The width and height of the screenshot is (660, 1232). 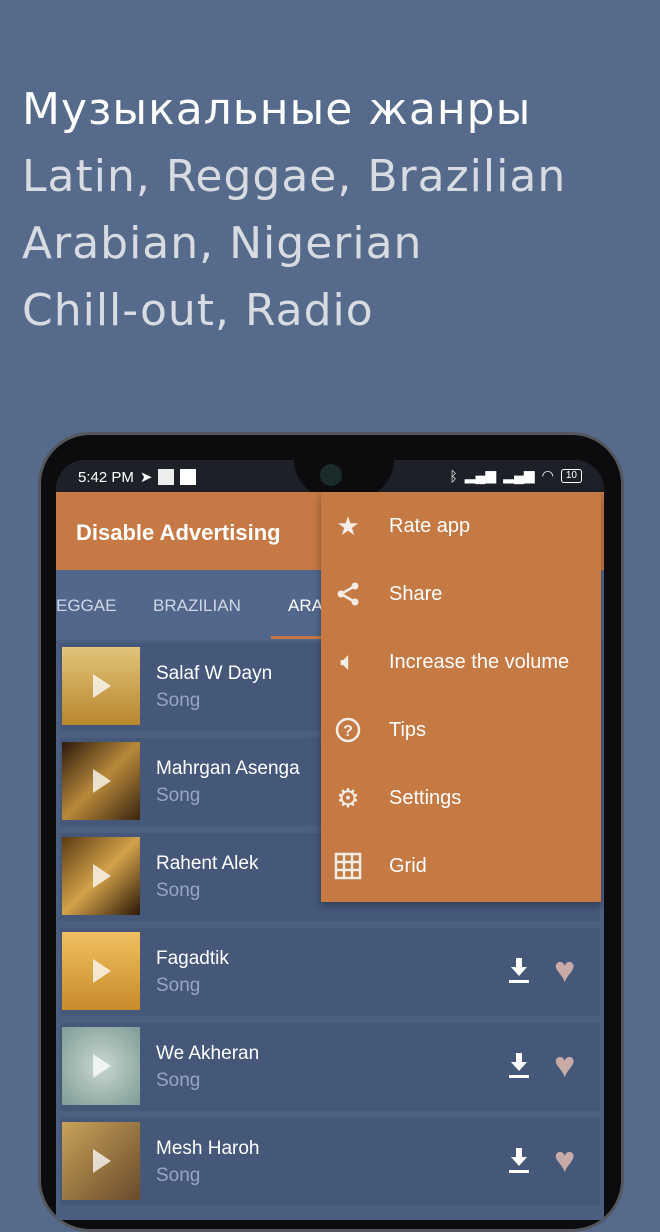 I want to click on song-title: Fagadtik, so click(x=192, y=958).